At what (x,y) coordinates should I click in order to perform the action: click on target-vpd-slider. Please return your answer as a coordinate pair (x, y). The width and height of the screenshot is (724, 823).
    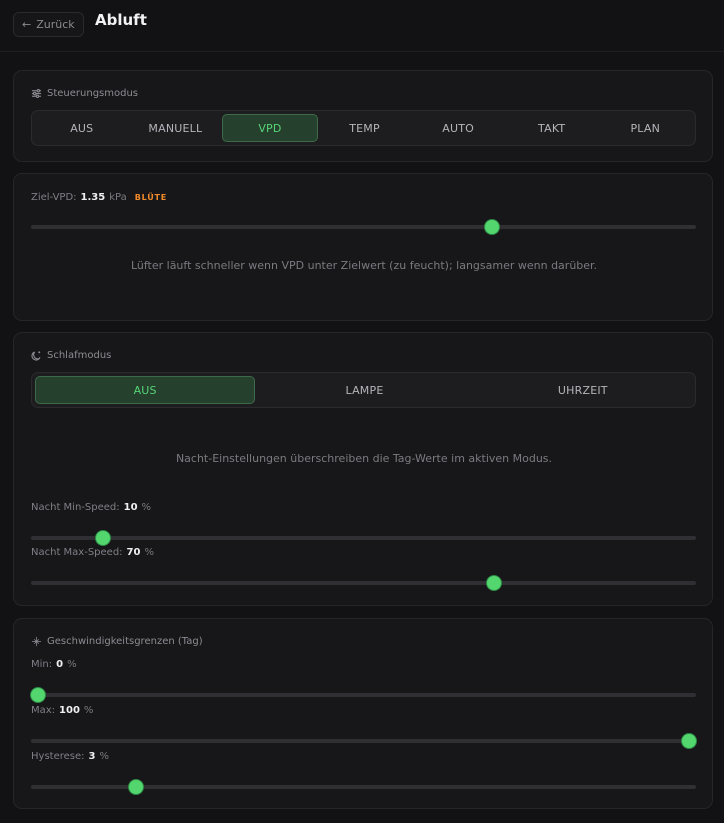
    Looking at the image, I should click on (363, 227).